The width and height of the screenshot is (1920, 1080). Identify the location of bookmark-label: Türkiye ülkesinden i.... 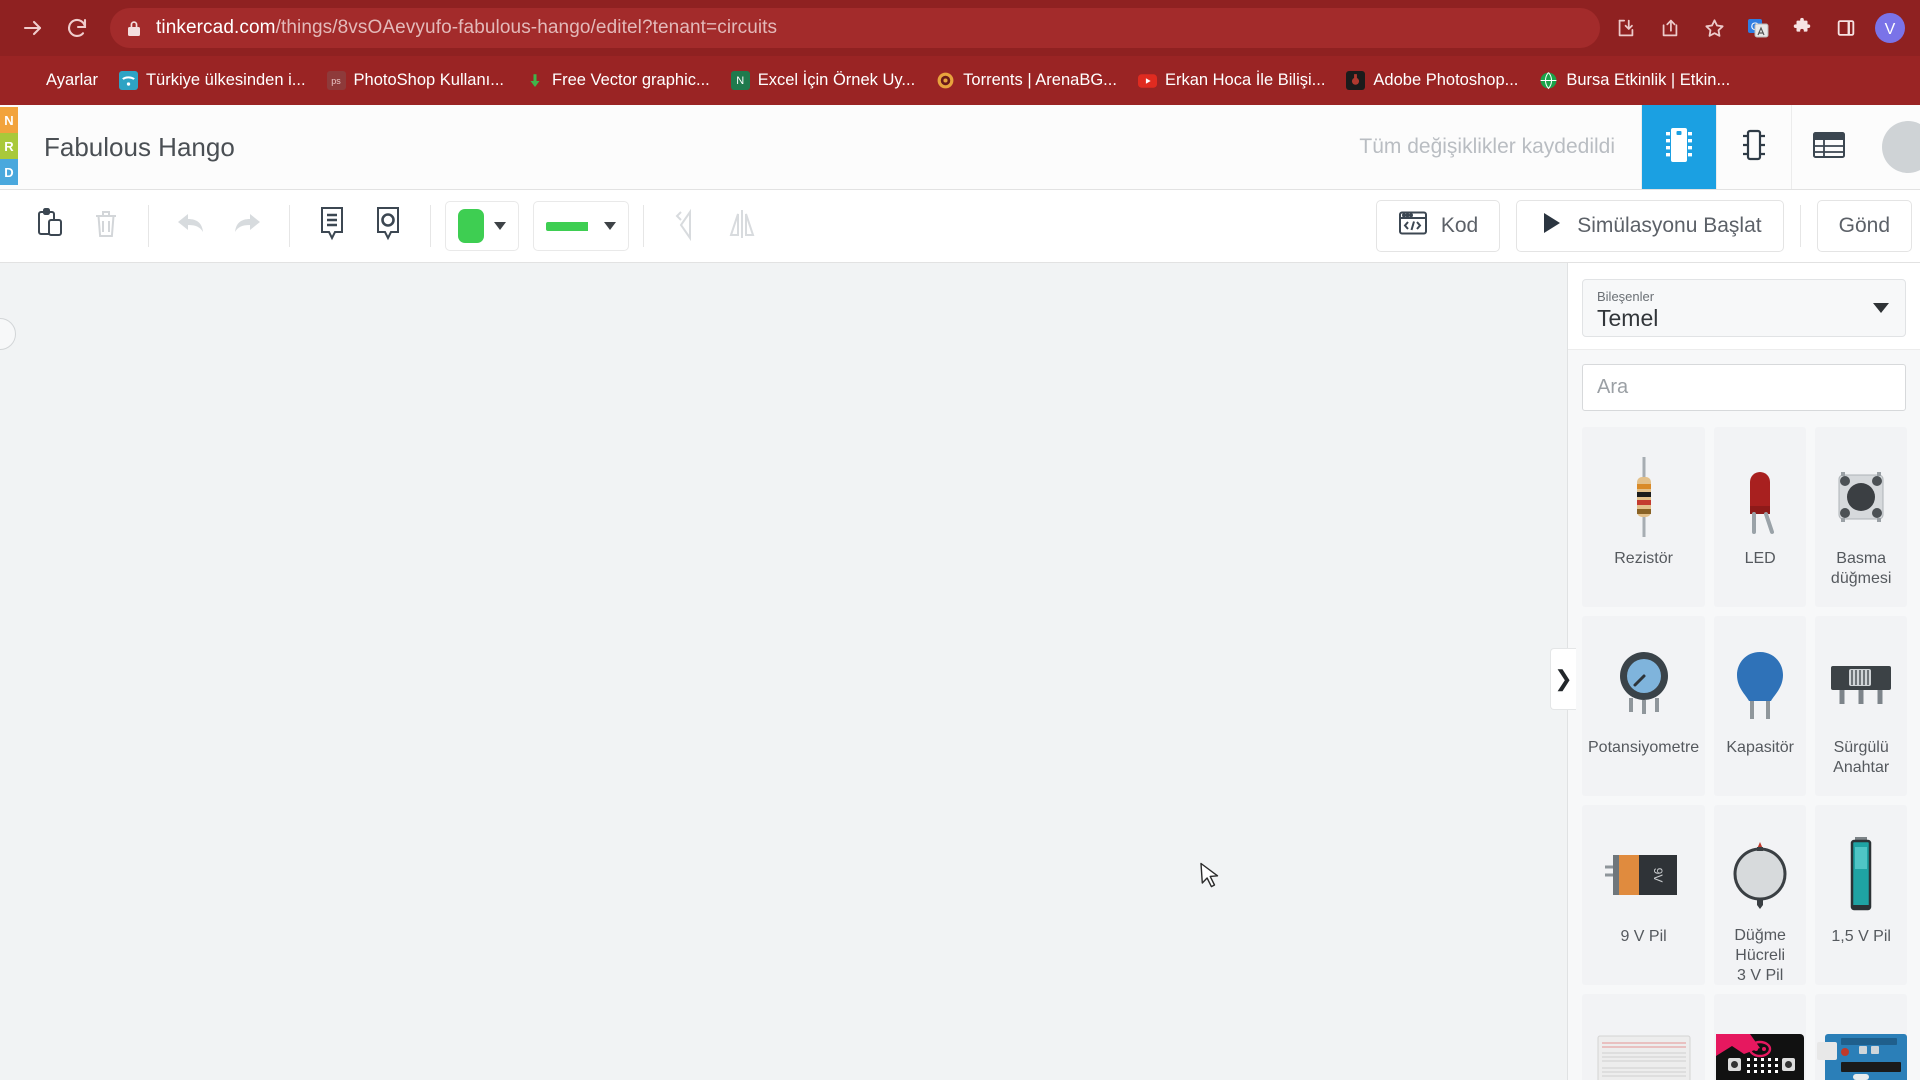
(225, 80).